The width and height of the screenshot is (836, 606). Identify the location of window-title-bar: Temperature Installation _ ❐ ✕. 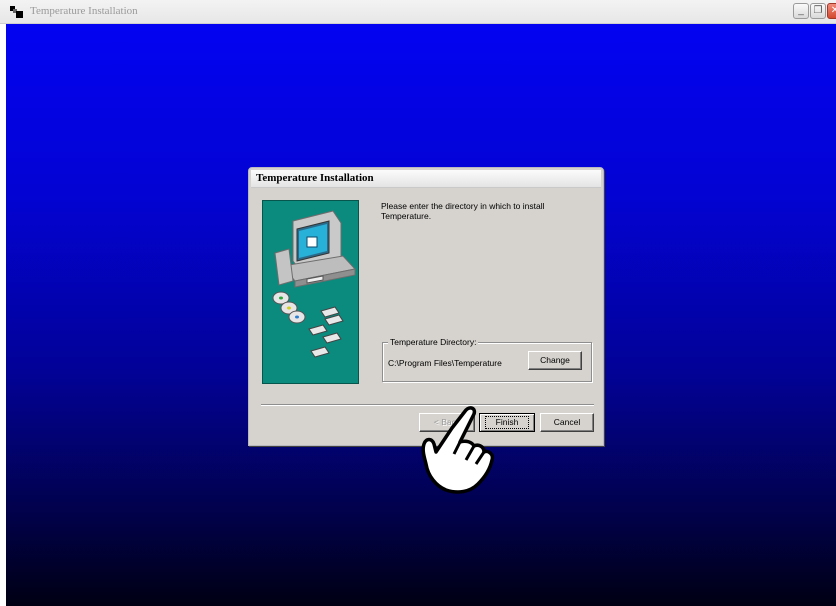
(418, 12).